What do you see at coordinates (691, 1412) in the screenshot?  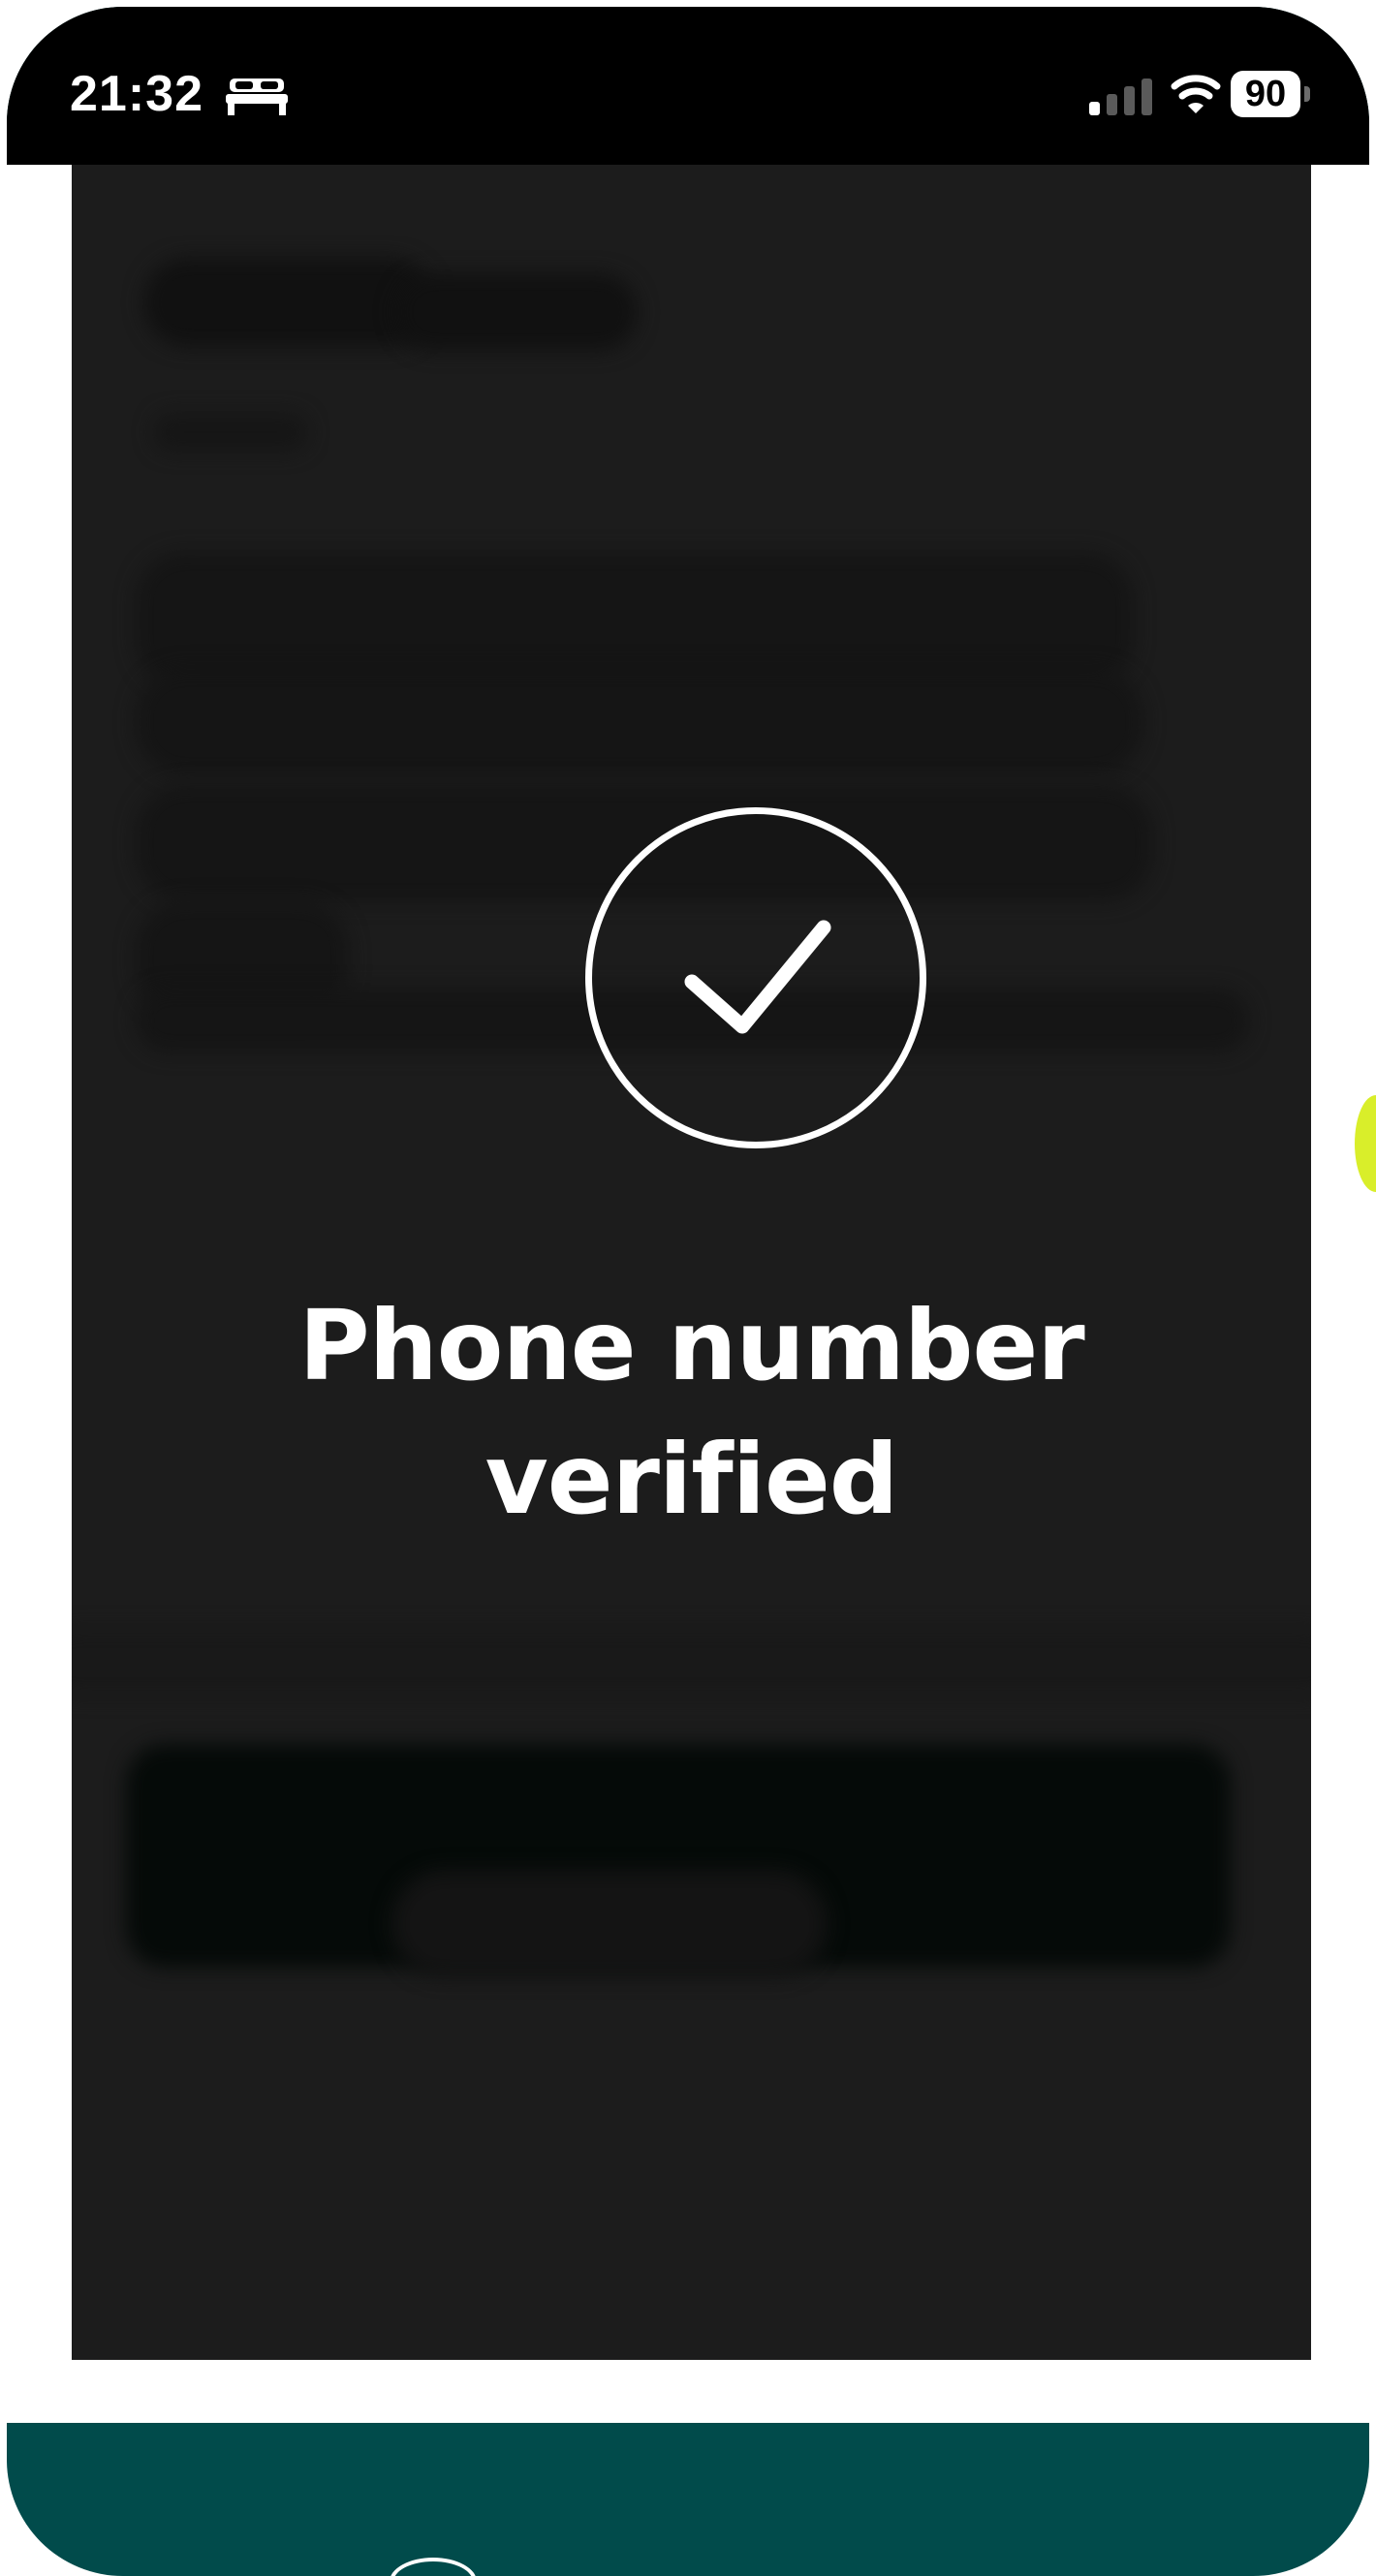 I see `verification-title: Phone number verified` at bounding box center [691, 1412].